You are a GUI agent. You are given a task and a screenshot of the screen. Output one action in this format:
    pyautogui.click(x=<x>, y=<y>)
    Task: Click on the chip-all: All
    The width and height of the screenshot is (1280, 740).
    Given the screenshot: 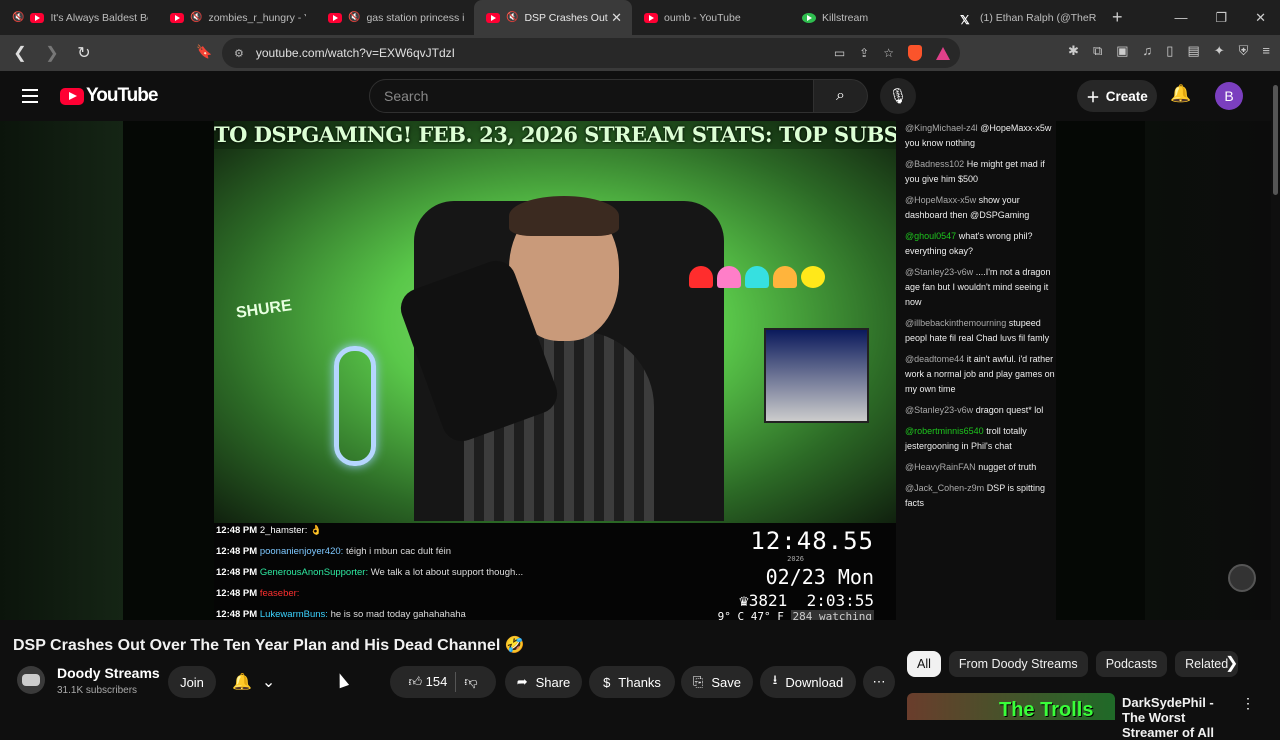 What is the action you would take?
    pyautogui.click(x=924, y=664)
    